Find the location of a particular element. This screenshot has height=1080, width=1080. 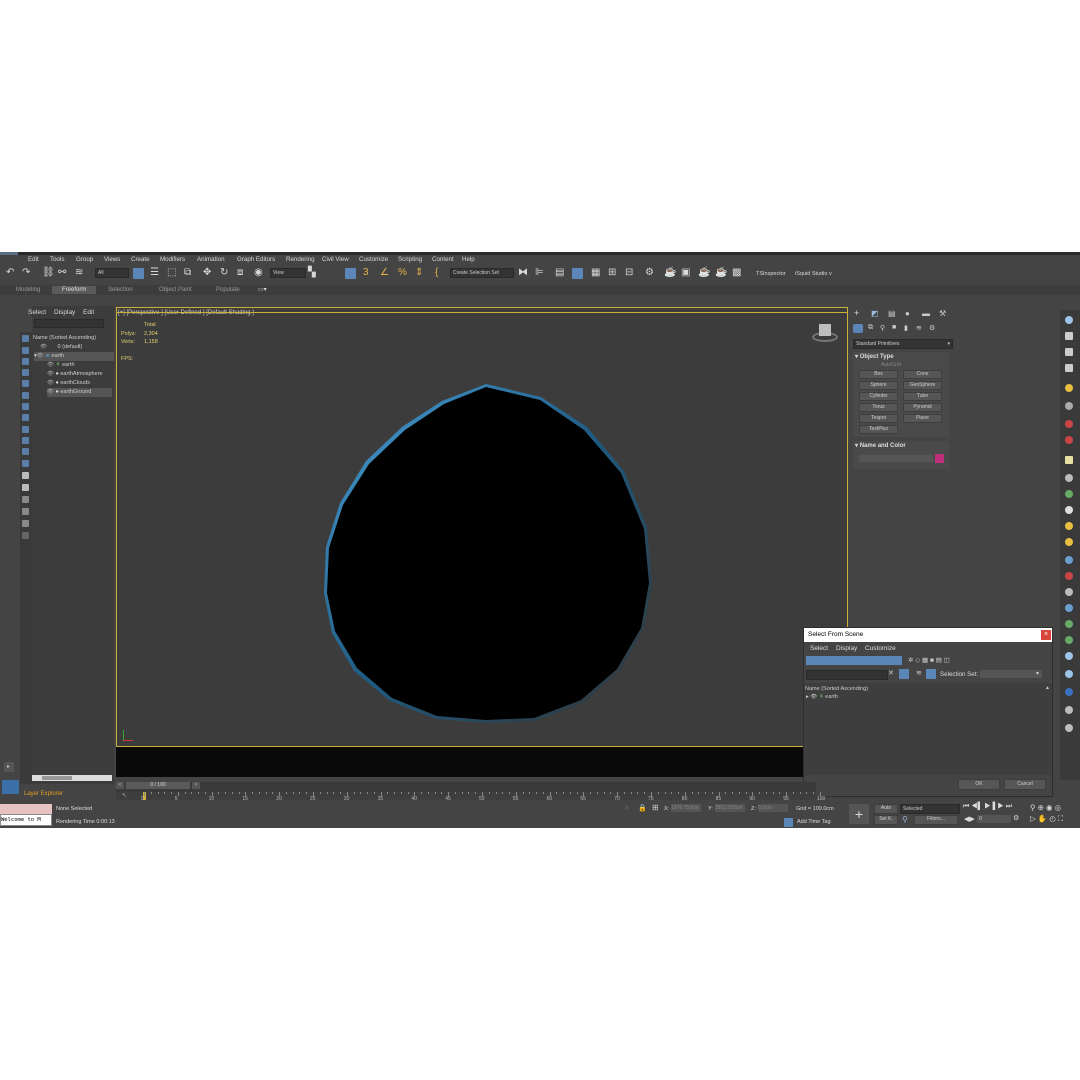

menu-help: Help is located at coordinates (468, 259).